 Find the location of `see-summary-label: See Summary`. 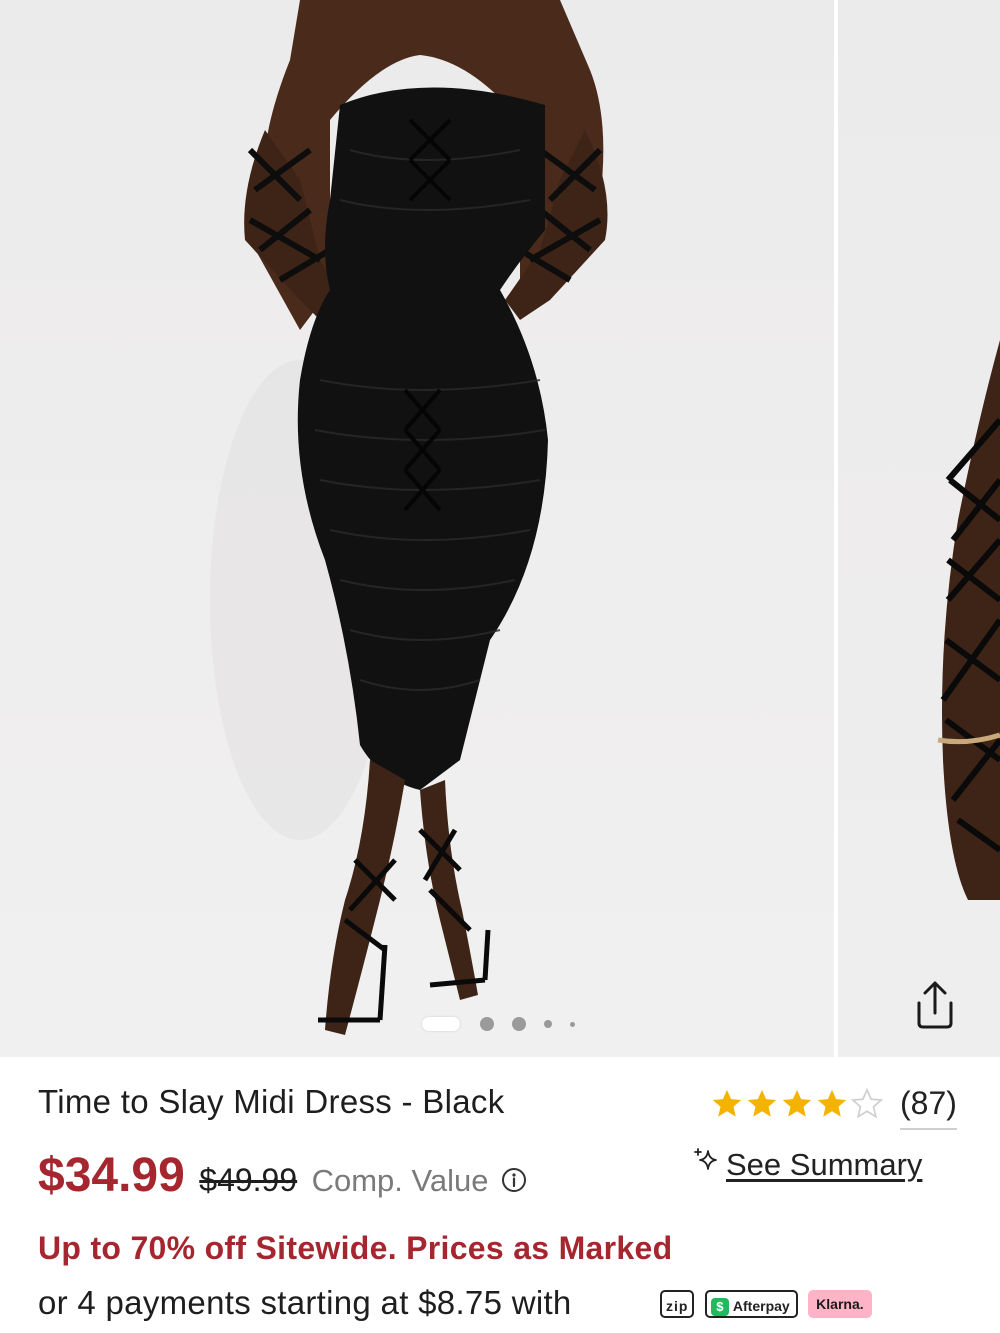

see-summary-label: See Summary is located at coordinates (824, 1165).